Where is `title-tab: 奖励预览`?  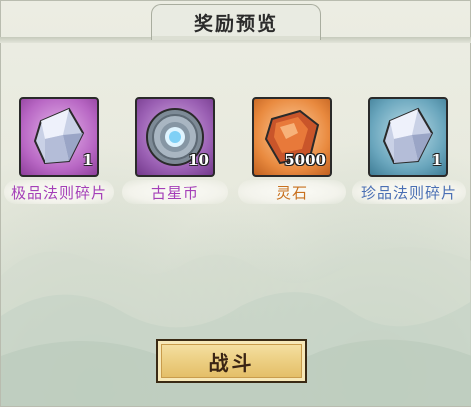
title-tab: 奖励预览 is located at coordinates (236, 22).